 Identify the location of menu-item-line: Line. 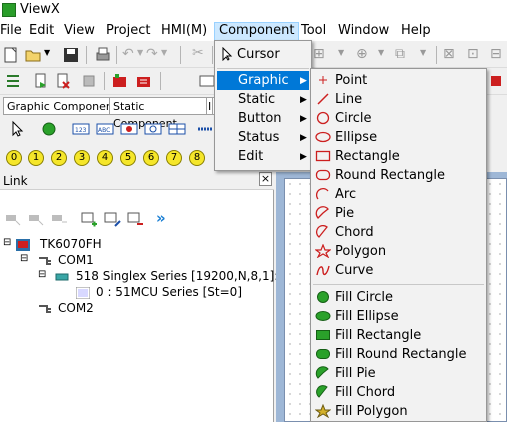
(348, 99).